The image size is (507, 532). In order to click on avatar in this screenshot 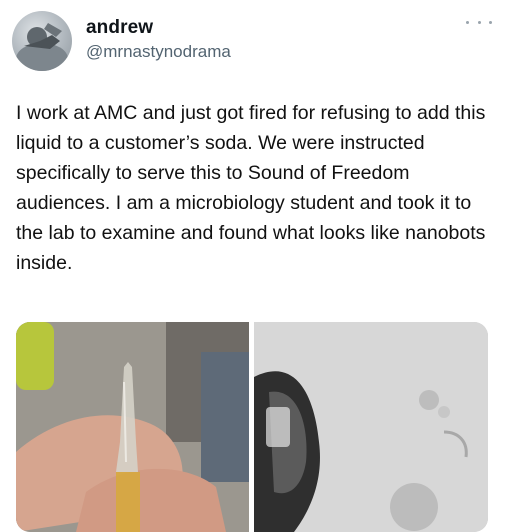, I will do `click(42, 41)`.